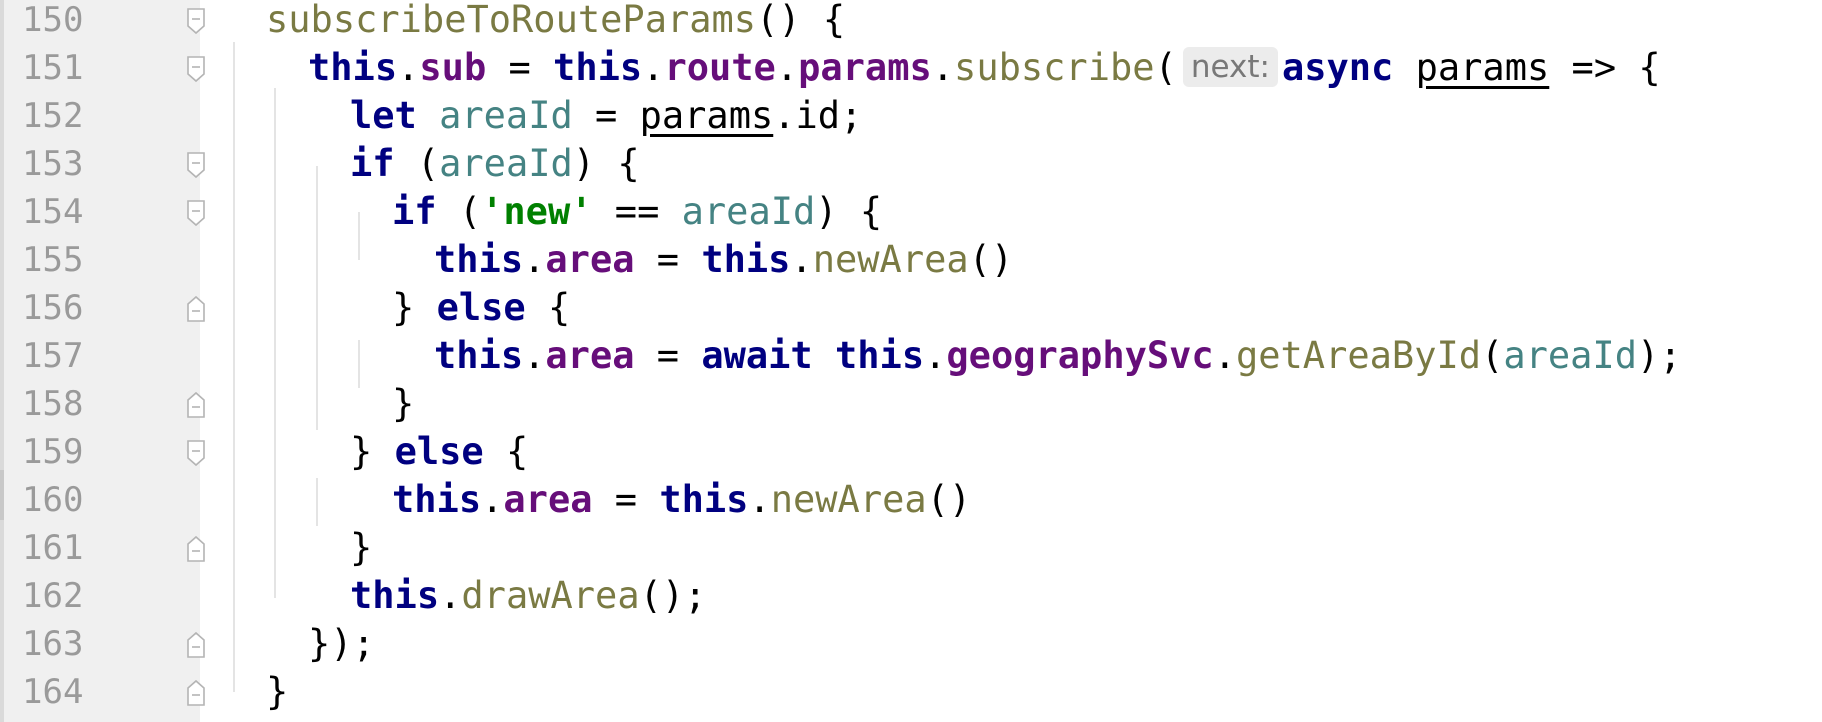  I want to click on line-number: 152, so click(53, 116).